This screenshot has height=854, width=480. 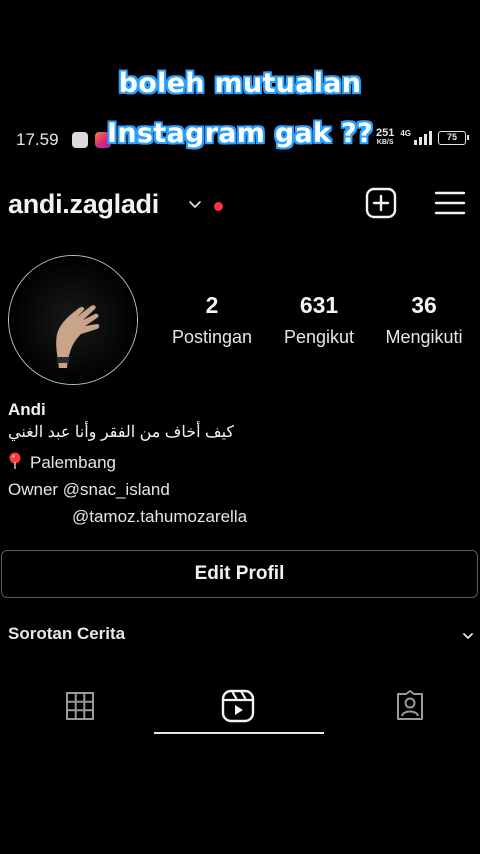 I want to click on bio-owner-line: Owner @snac_island, so click(x=238, y=490).